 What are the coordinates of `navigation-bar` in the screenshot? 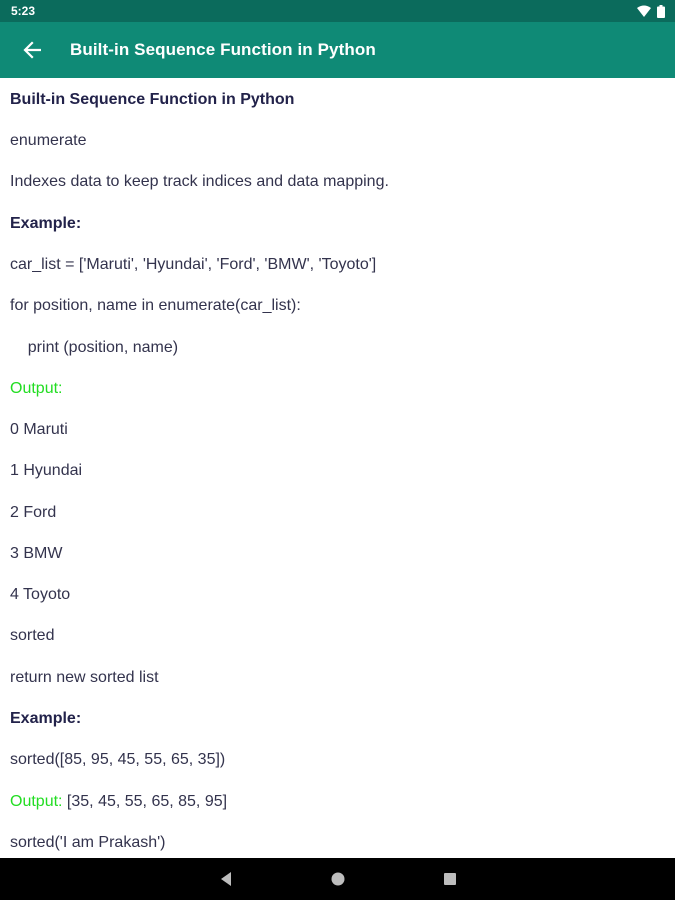 It's located at (337, 879).